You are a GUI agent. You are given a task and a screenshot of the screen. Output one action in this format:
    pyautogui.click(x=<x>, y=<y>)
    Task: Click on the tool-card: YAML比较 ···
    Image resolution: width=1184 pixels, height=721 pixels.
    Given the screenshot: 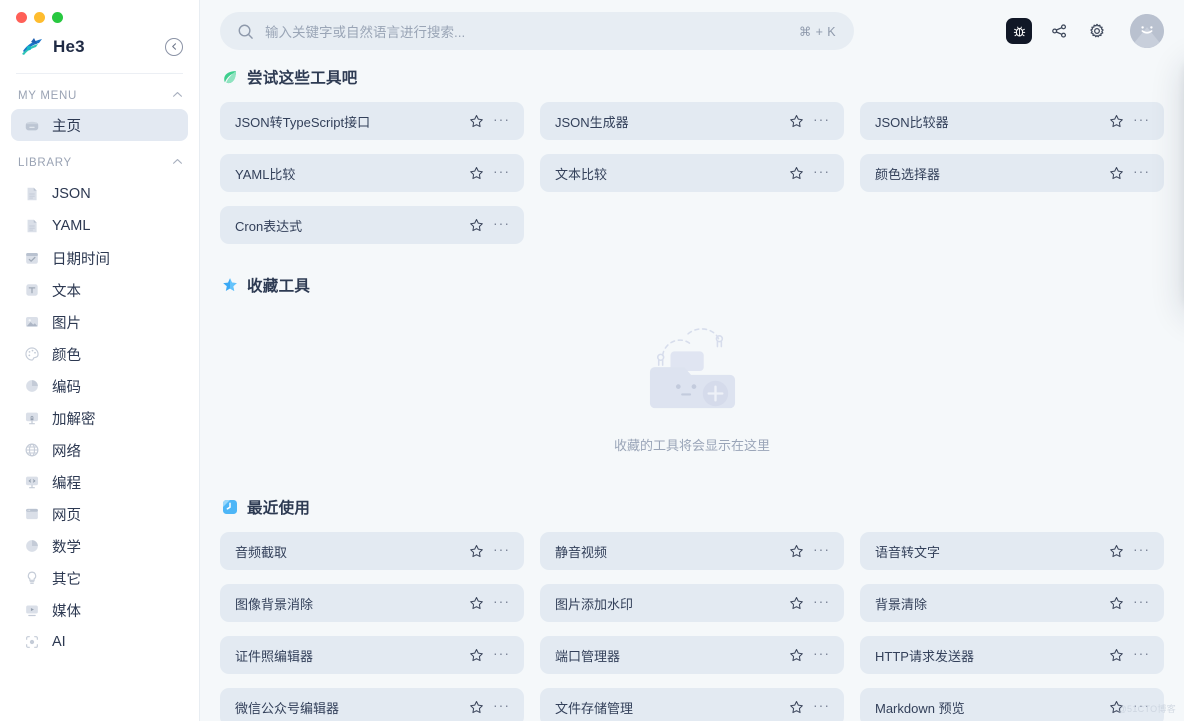 What is the action you would take?
    pyautogui.click(x=372, y=173)
    